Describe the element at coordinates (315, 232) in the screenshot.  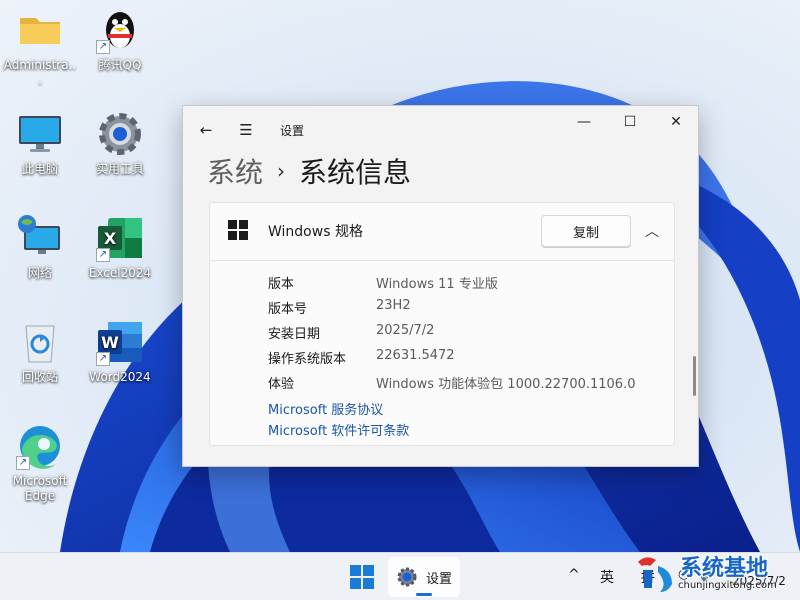
I see `card-title: Windows 规格` at that location.